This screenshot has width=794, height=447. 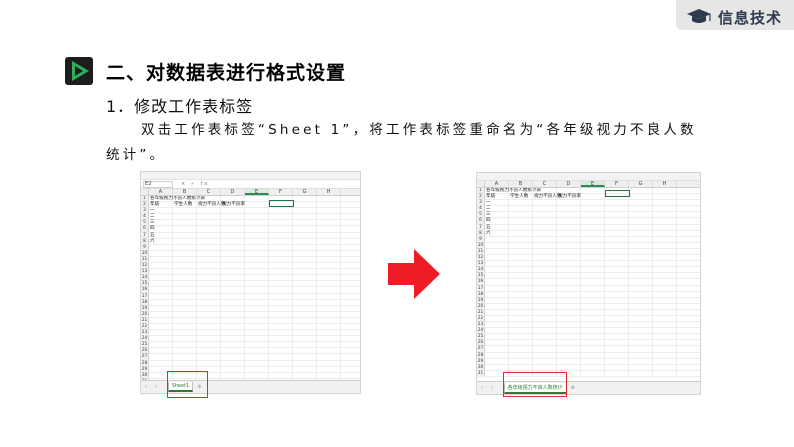 What do you see at coordinates (145, 314) in the screenshot?
I see `row-header: 20` at bounding box center [145, 314].